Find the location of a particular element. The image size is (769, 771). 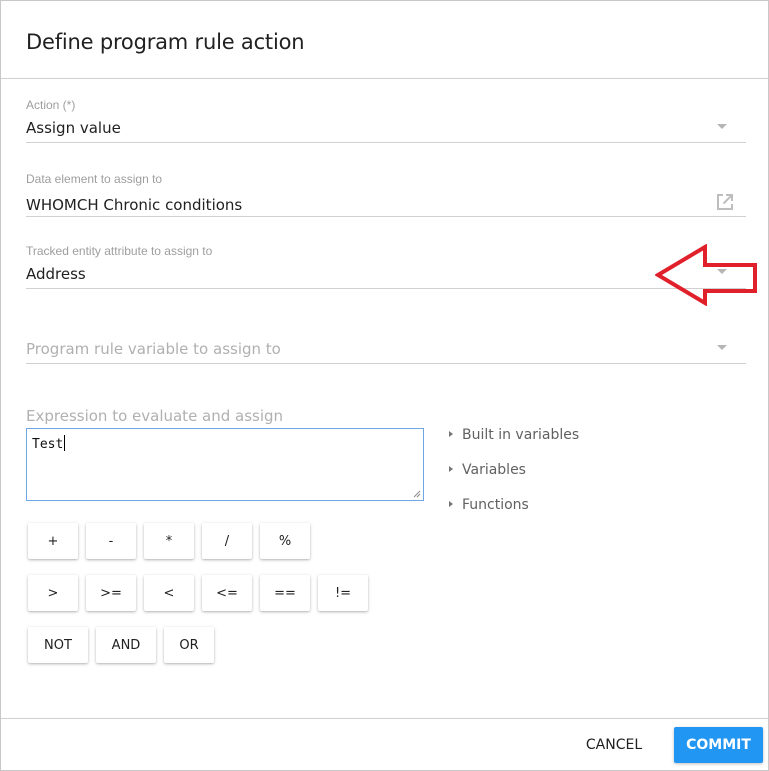

operator-not-equal-button: != is located at coordinates (343, 593).